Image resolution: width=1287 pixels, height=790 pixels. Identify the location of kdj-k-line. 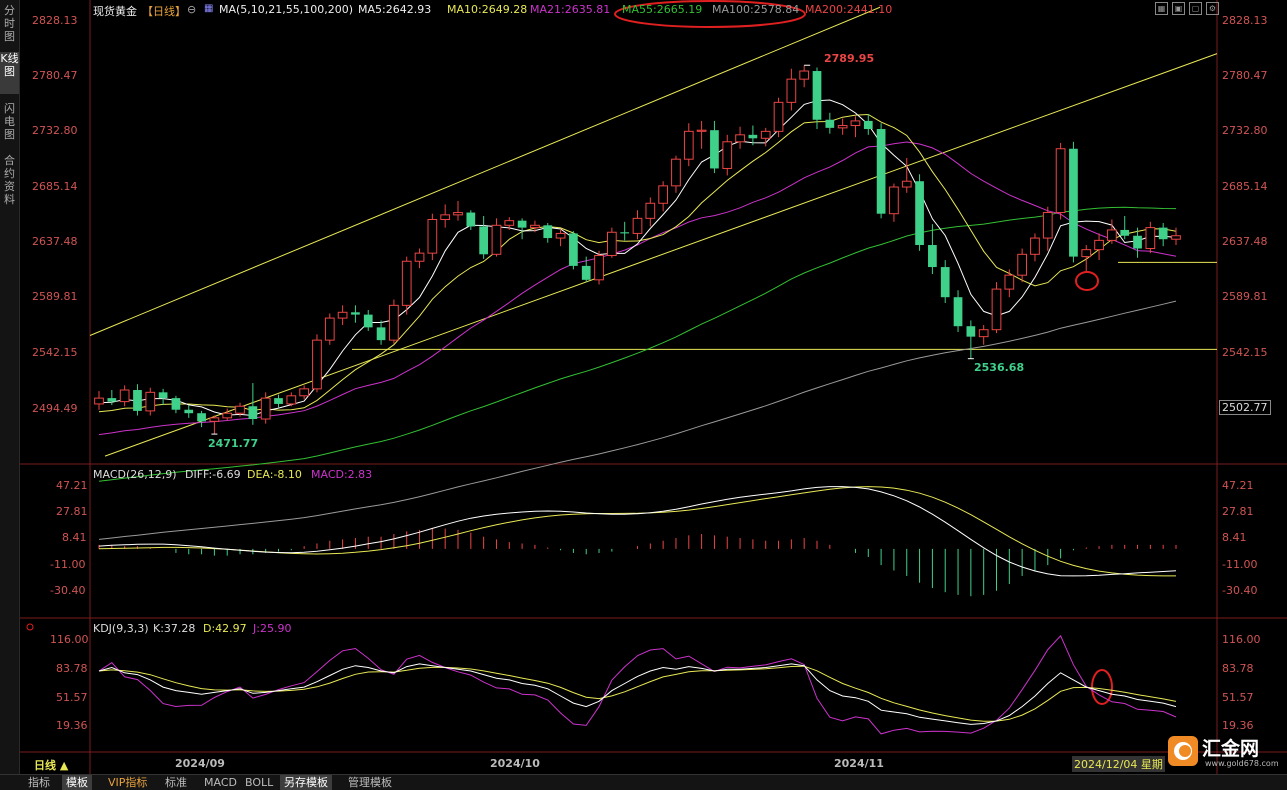
(637, 694).